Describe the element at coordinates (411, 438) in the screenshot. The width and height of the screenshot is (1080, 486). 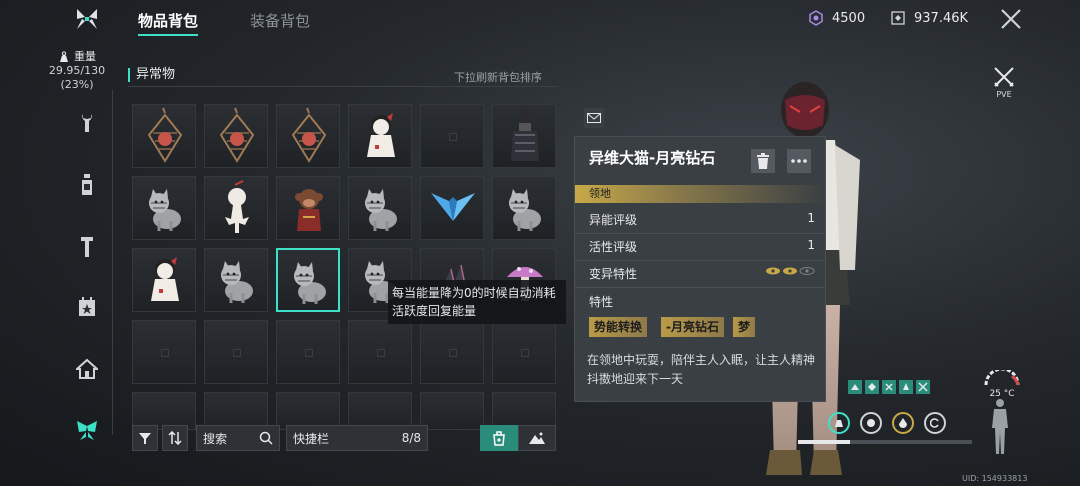
I see `quickbar-count: 8/8` at that location.